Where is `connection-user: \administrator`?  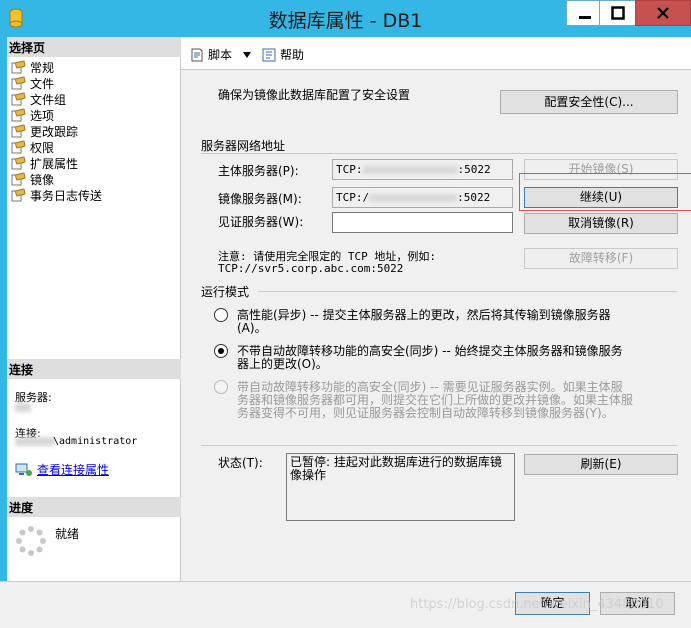 connection-user: \administrator is located at coordinates (95, 441).